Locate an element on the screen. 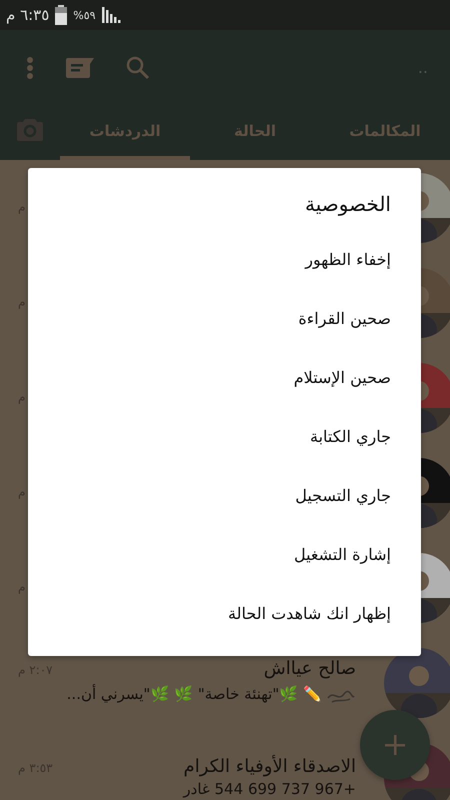  search-icon is located at coordinates (138, 68).